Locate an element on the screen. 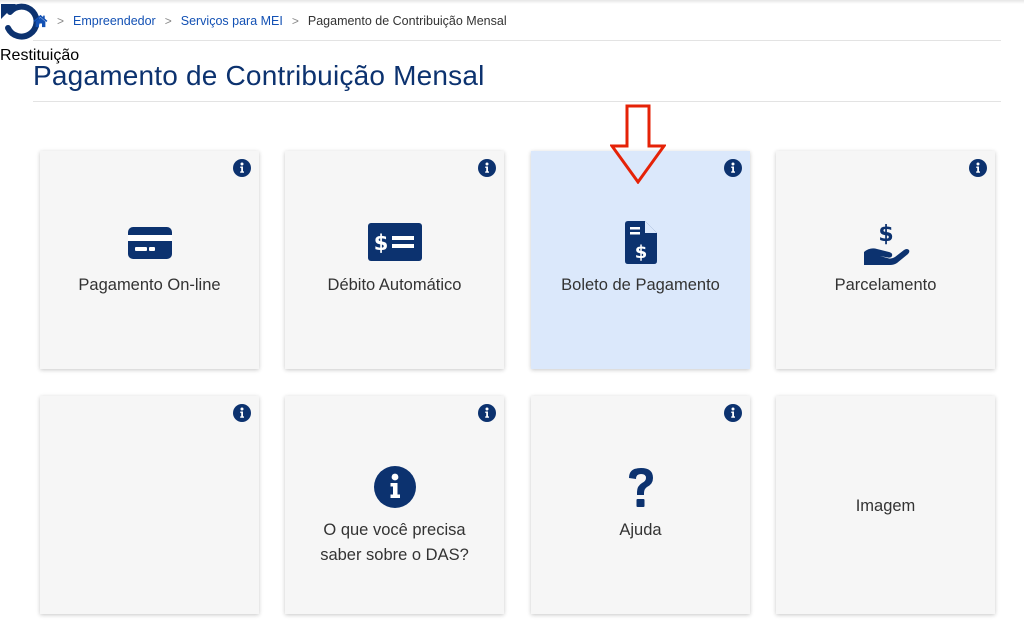 The height and width of the screenshot is (625, 1024). home-icon is located at coordinates (40, 21).